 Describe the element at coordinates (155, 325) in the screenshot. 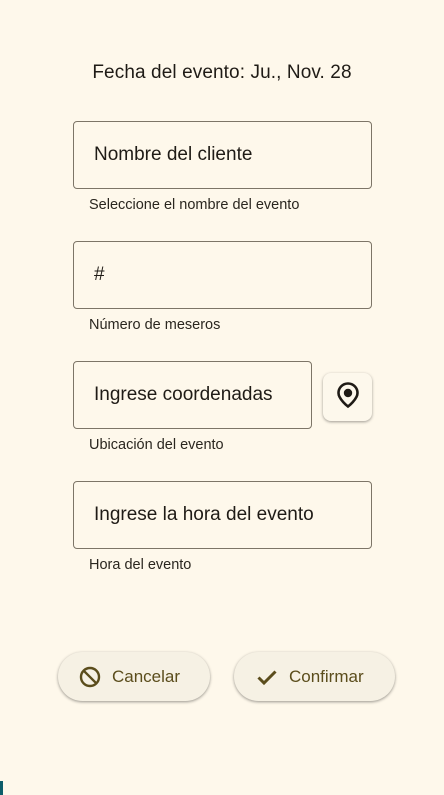

I see `waiters-helper: Número de meseros` at that location.